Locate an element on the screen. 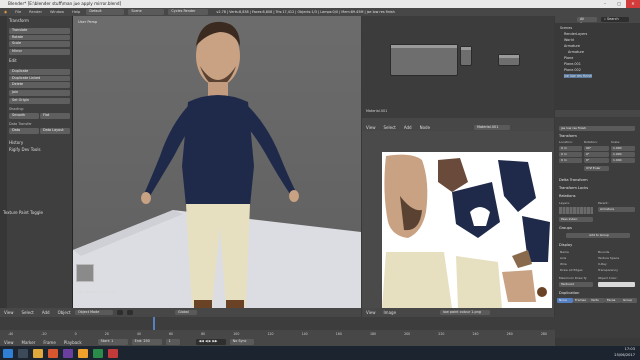  duplicate-linked-button: Duplicate Linked is located at coordinates (39, 78).